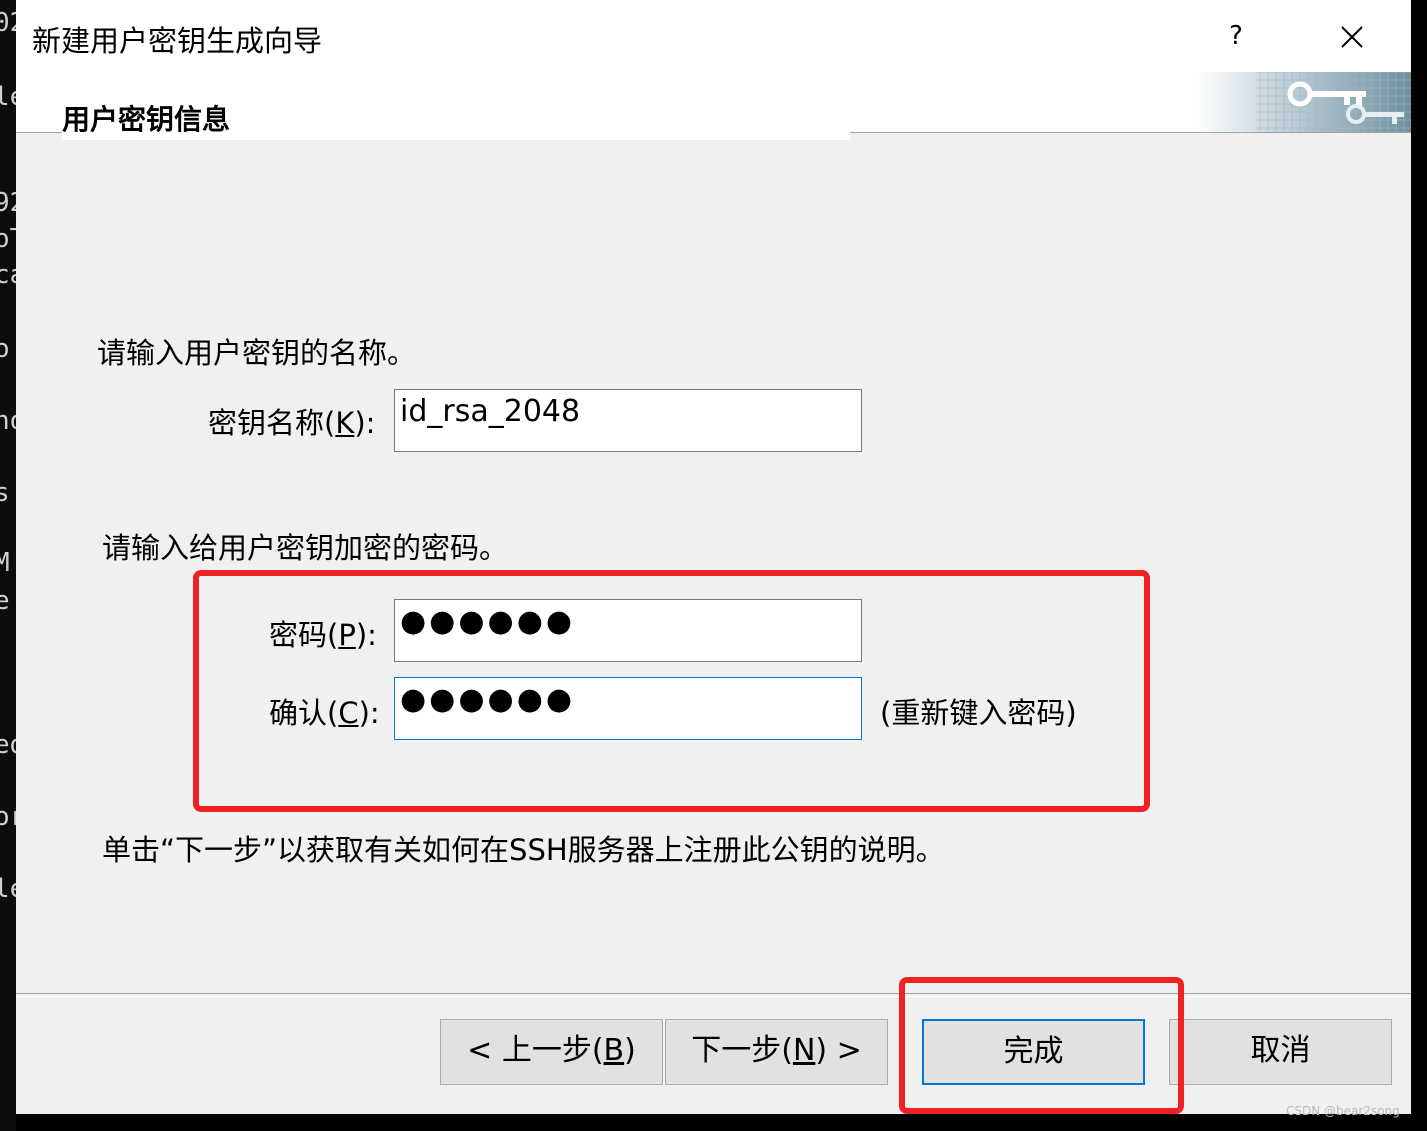 The height and width of the screenshot is (1131, 1427). I want to click on back-label-end: ), so click(630, 1050).